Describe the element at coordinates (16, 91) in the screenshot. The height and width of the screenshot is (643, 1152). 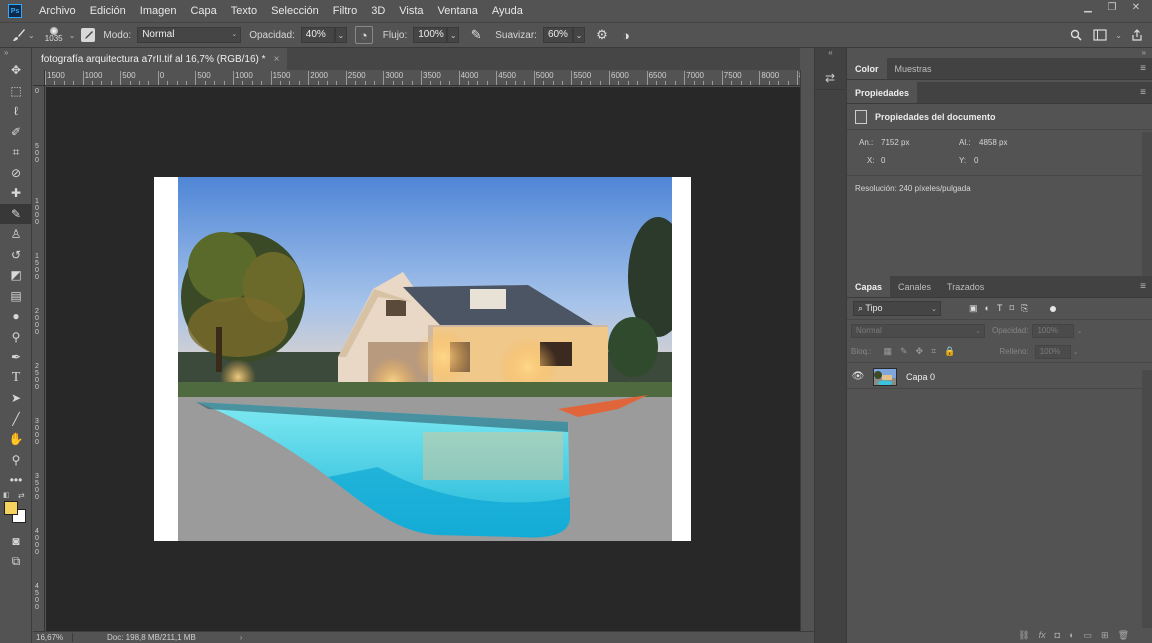
I see `marquee-tool-icon: ⬚` at that location.